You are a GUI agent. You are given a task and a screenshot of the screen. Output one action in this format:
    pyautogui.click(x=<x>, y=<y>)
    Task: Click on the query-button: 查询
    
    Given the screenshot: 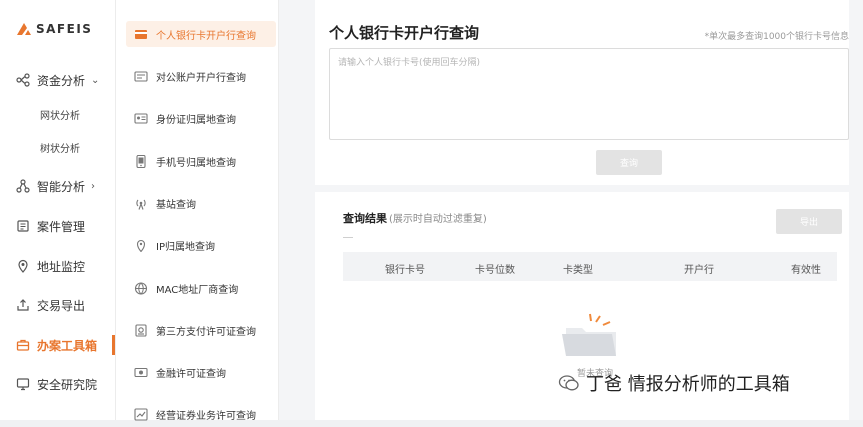 What is the action you would take?
    pyautogui.click(x=629, y=162)
    